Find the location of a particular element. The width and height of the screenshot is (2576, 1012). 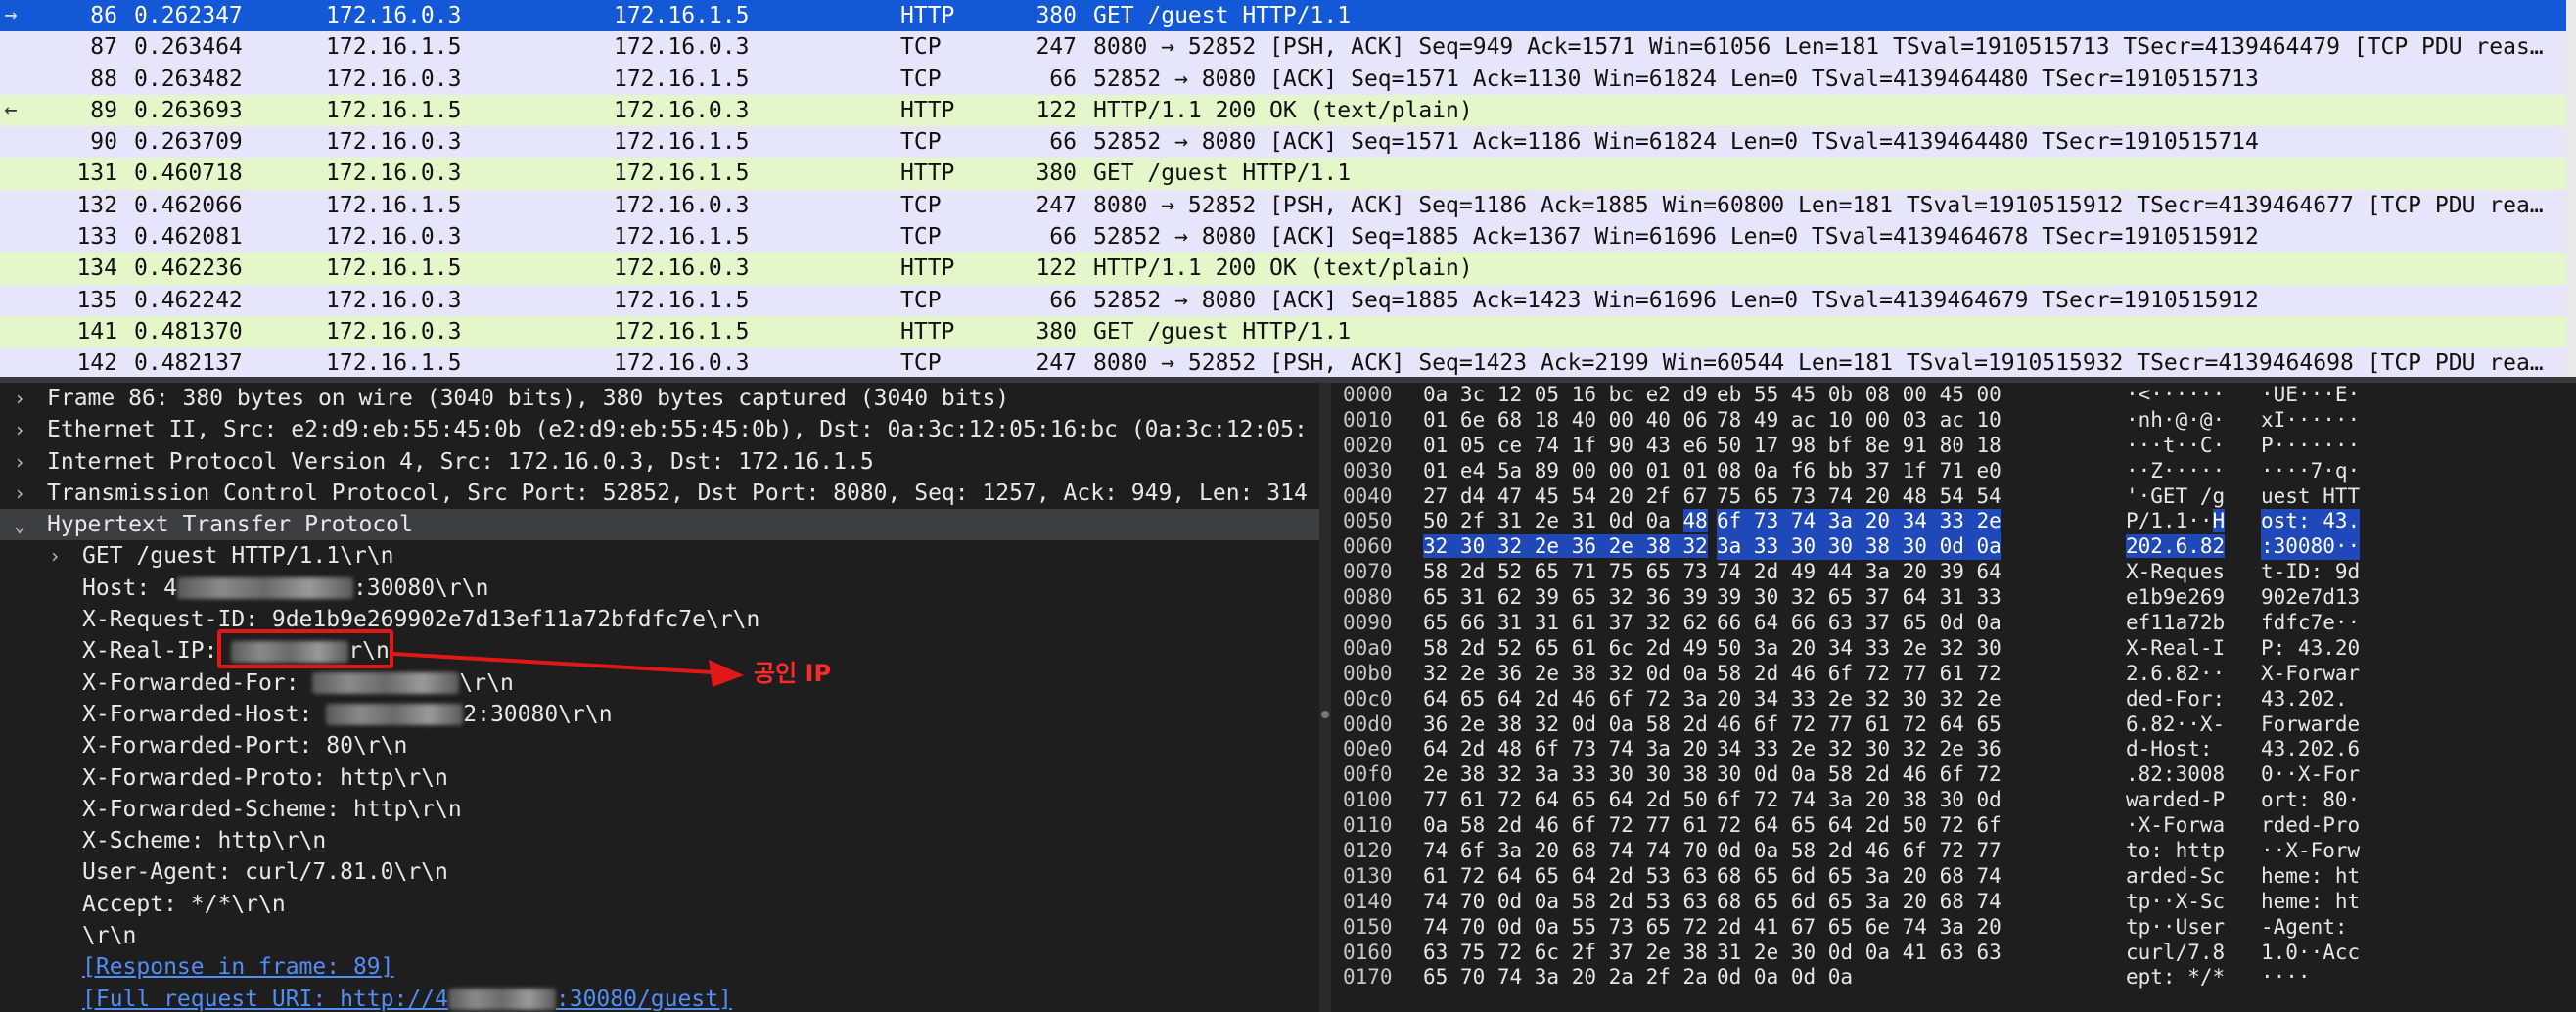

hex-bytes: 01 e4 5a 89 00 00 01 01 is located at coordinates (1565, 472).